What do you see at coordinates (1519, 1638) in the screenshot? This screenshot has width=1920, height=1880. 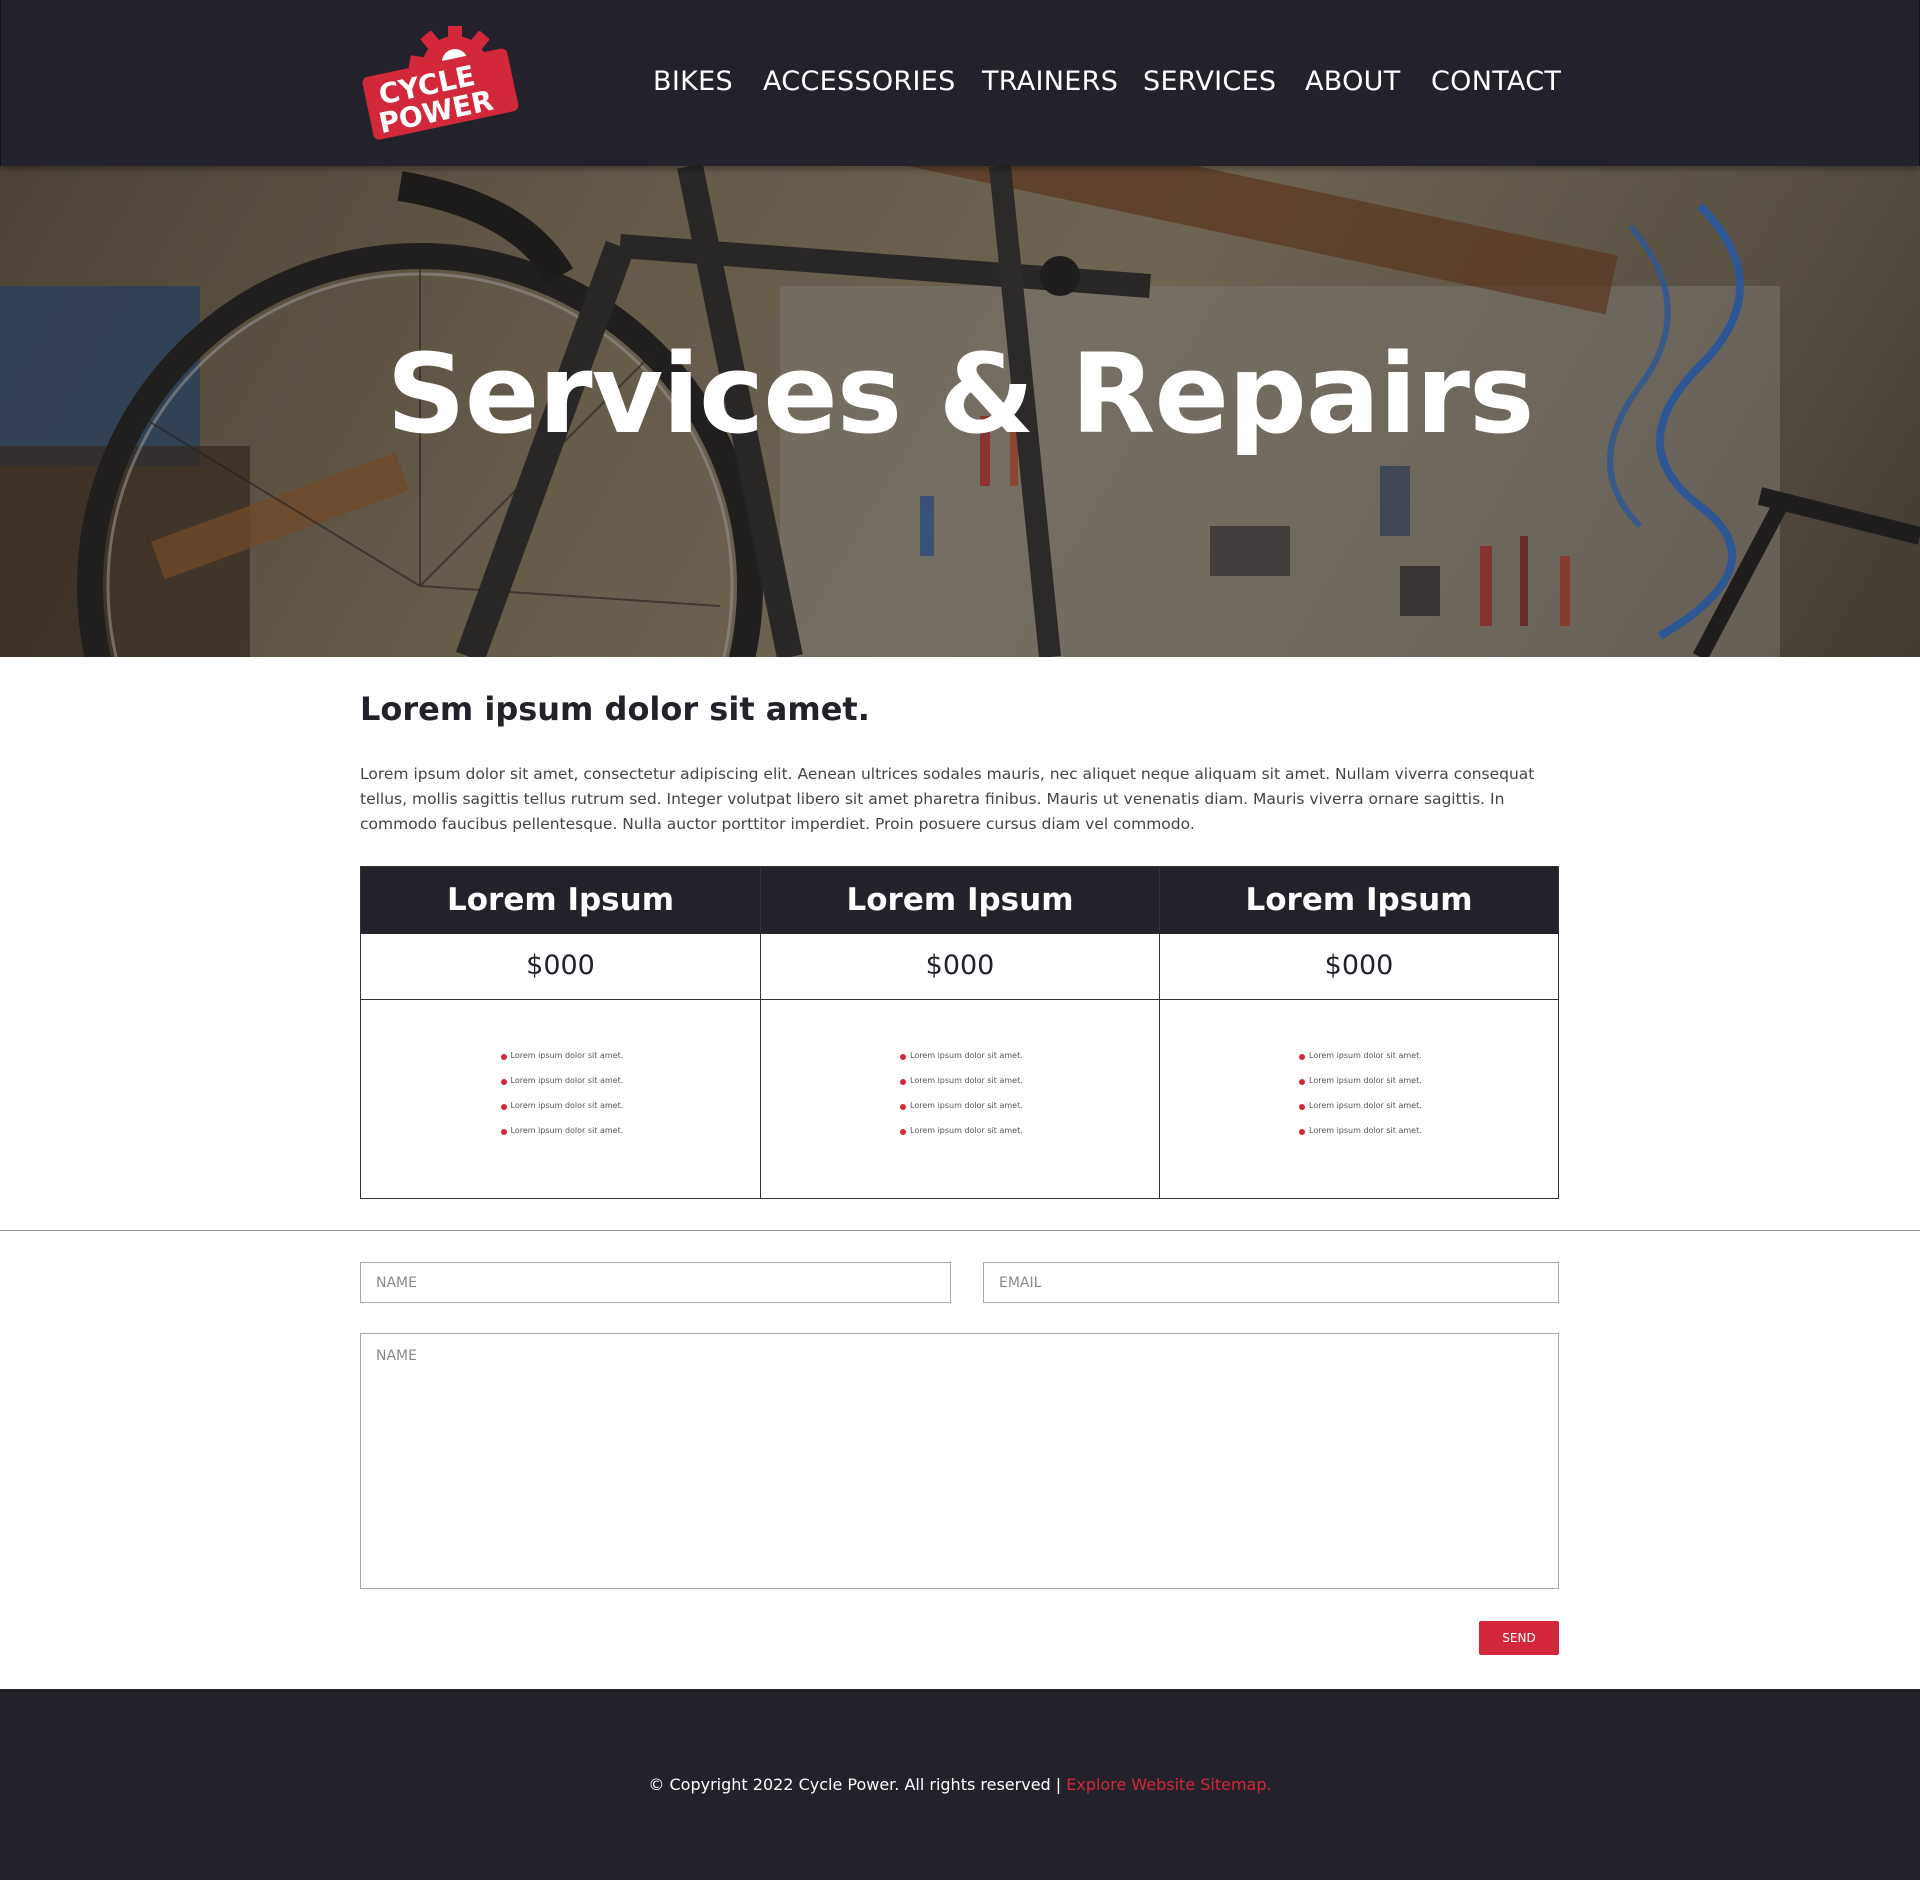 I see `send-button: SEND` at bounding box center [1519, 1638].